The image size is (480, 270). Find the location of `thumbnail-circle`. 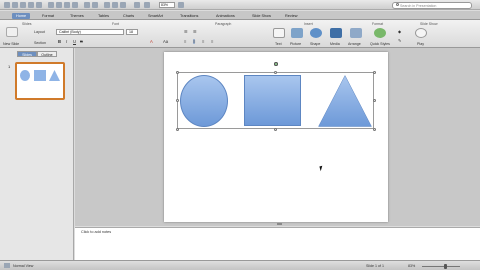

thumbnail-circle is located at coordinates (25, 75).